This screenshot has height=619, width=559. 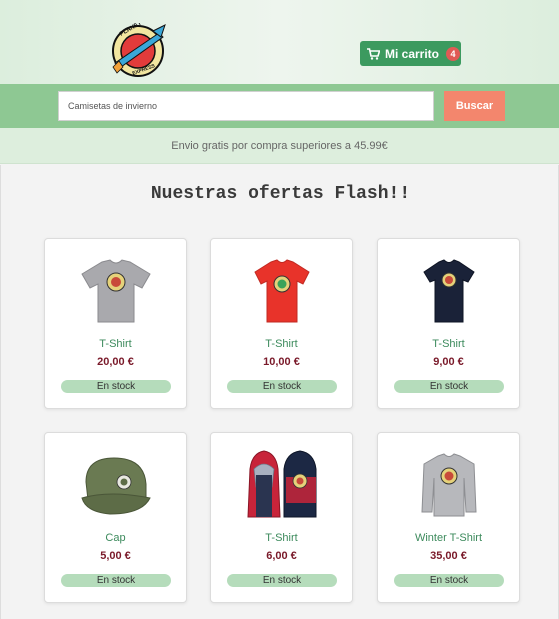 I want to click on red-tshirt-icon, so click(x=281, y=291).